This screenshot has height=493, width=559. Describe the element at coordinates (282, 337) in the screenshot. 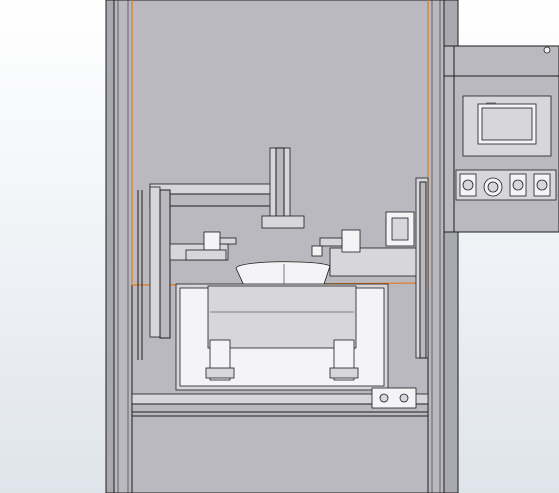

I see `fixture-table` at that location.